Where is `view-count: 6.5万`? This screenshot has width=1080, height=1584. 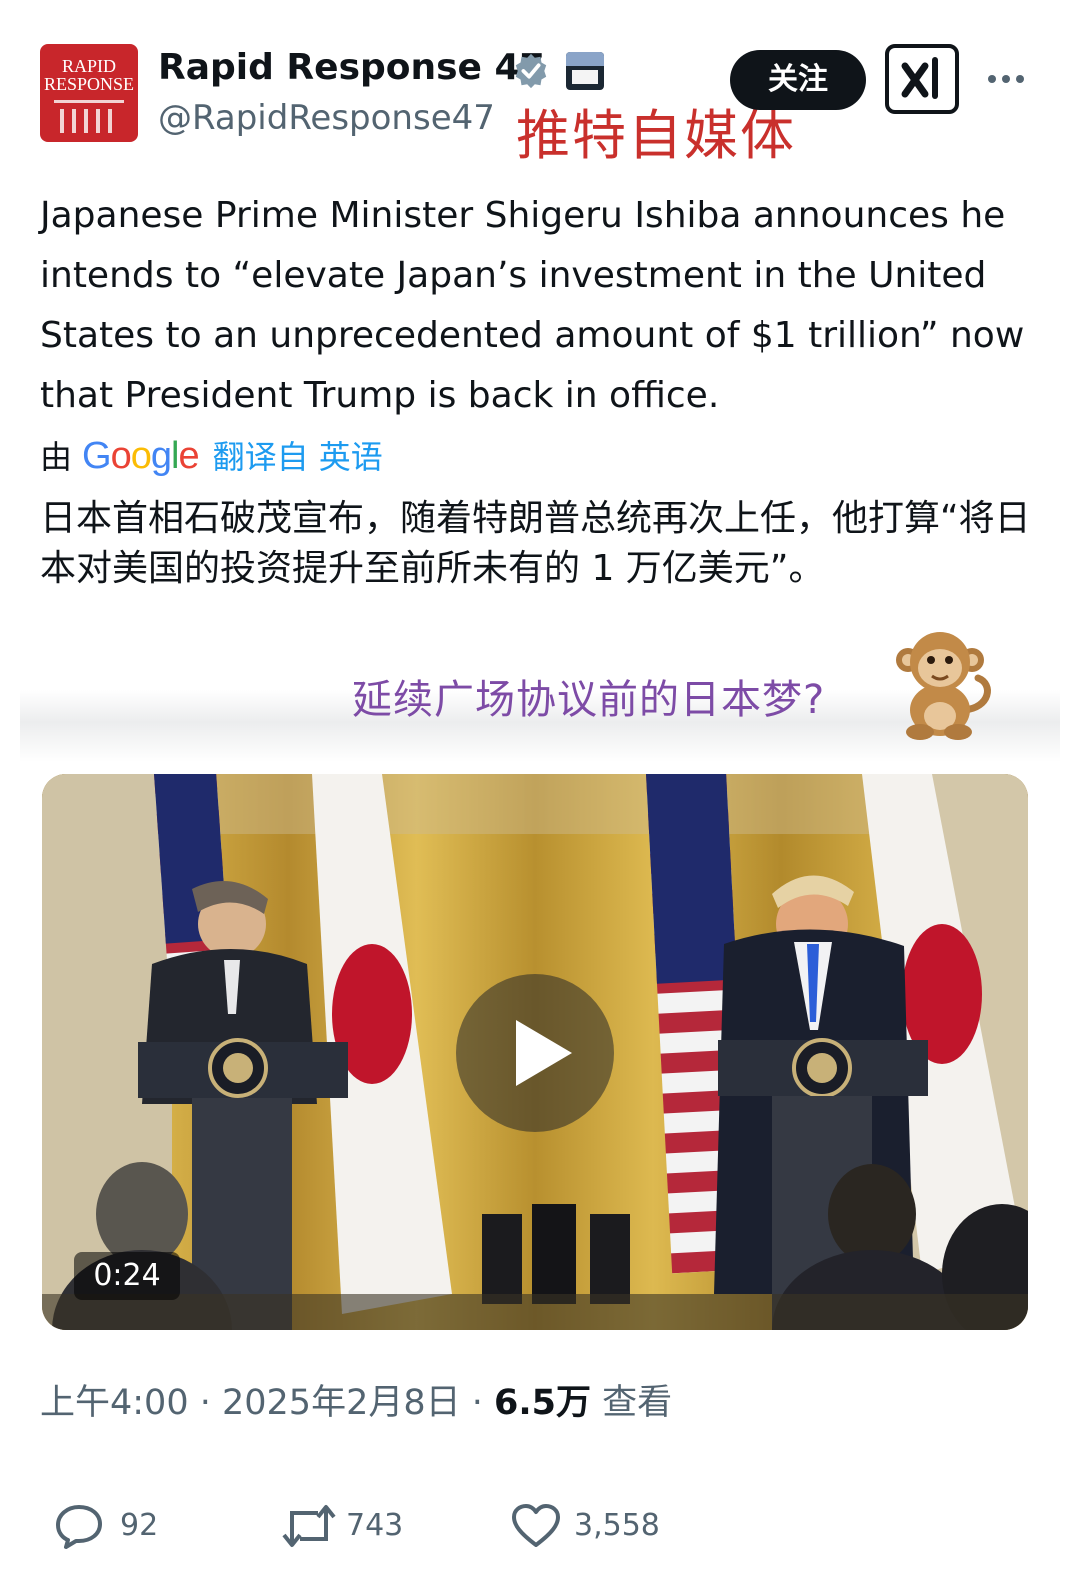
view-count: 6.5万 is located at coordinates (543, 1403).